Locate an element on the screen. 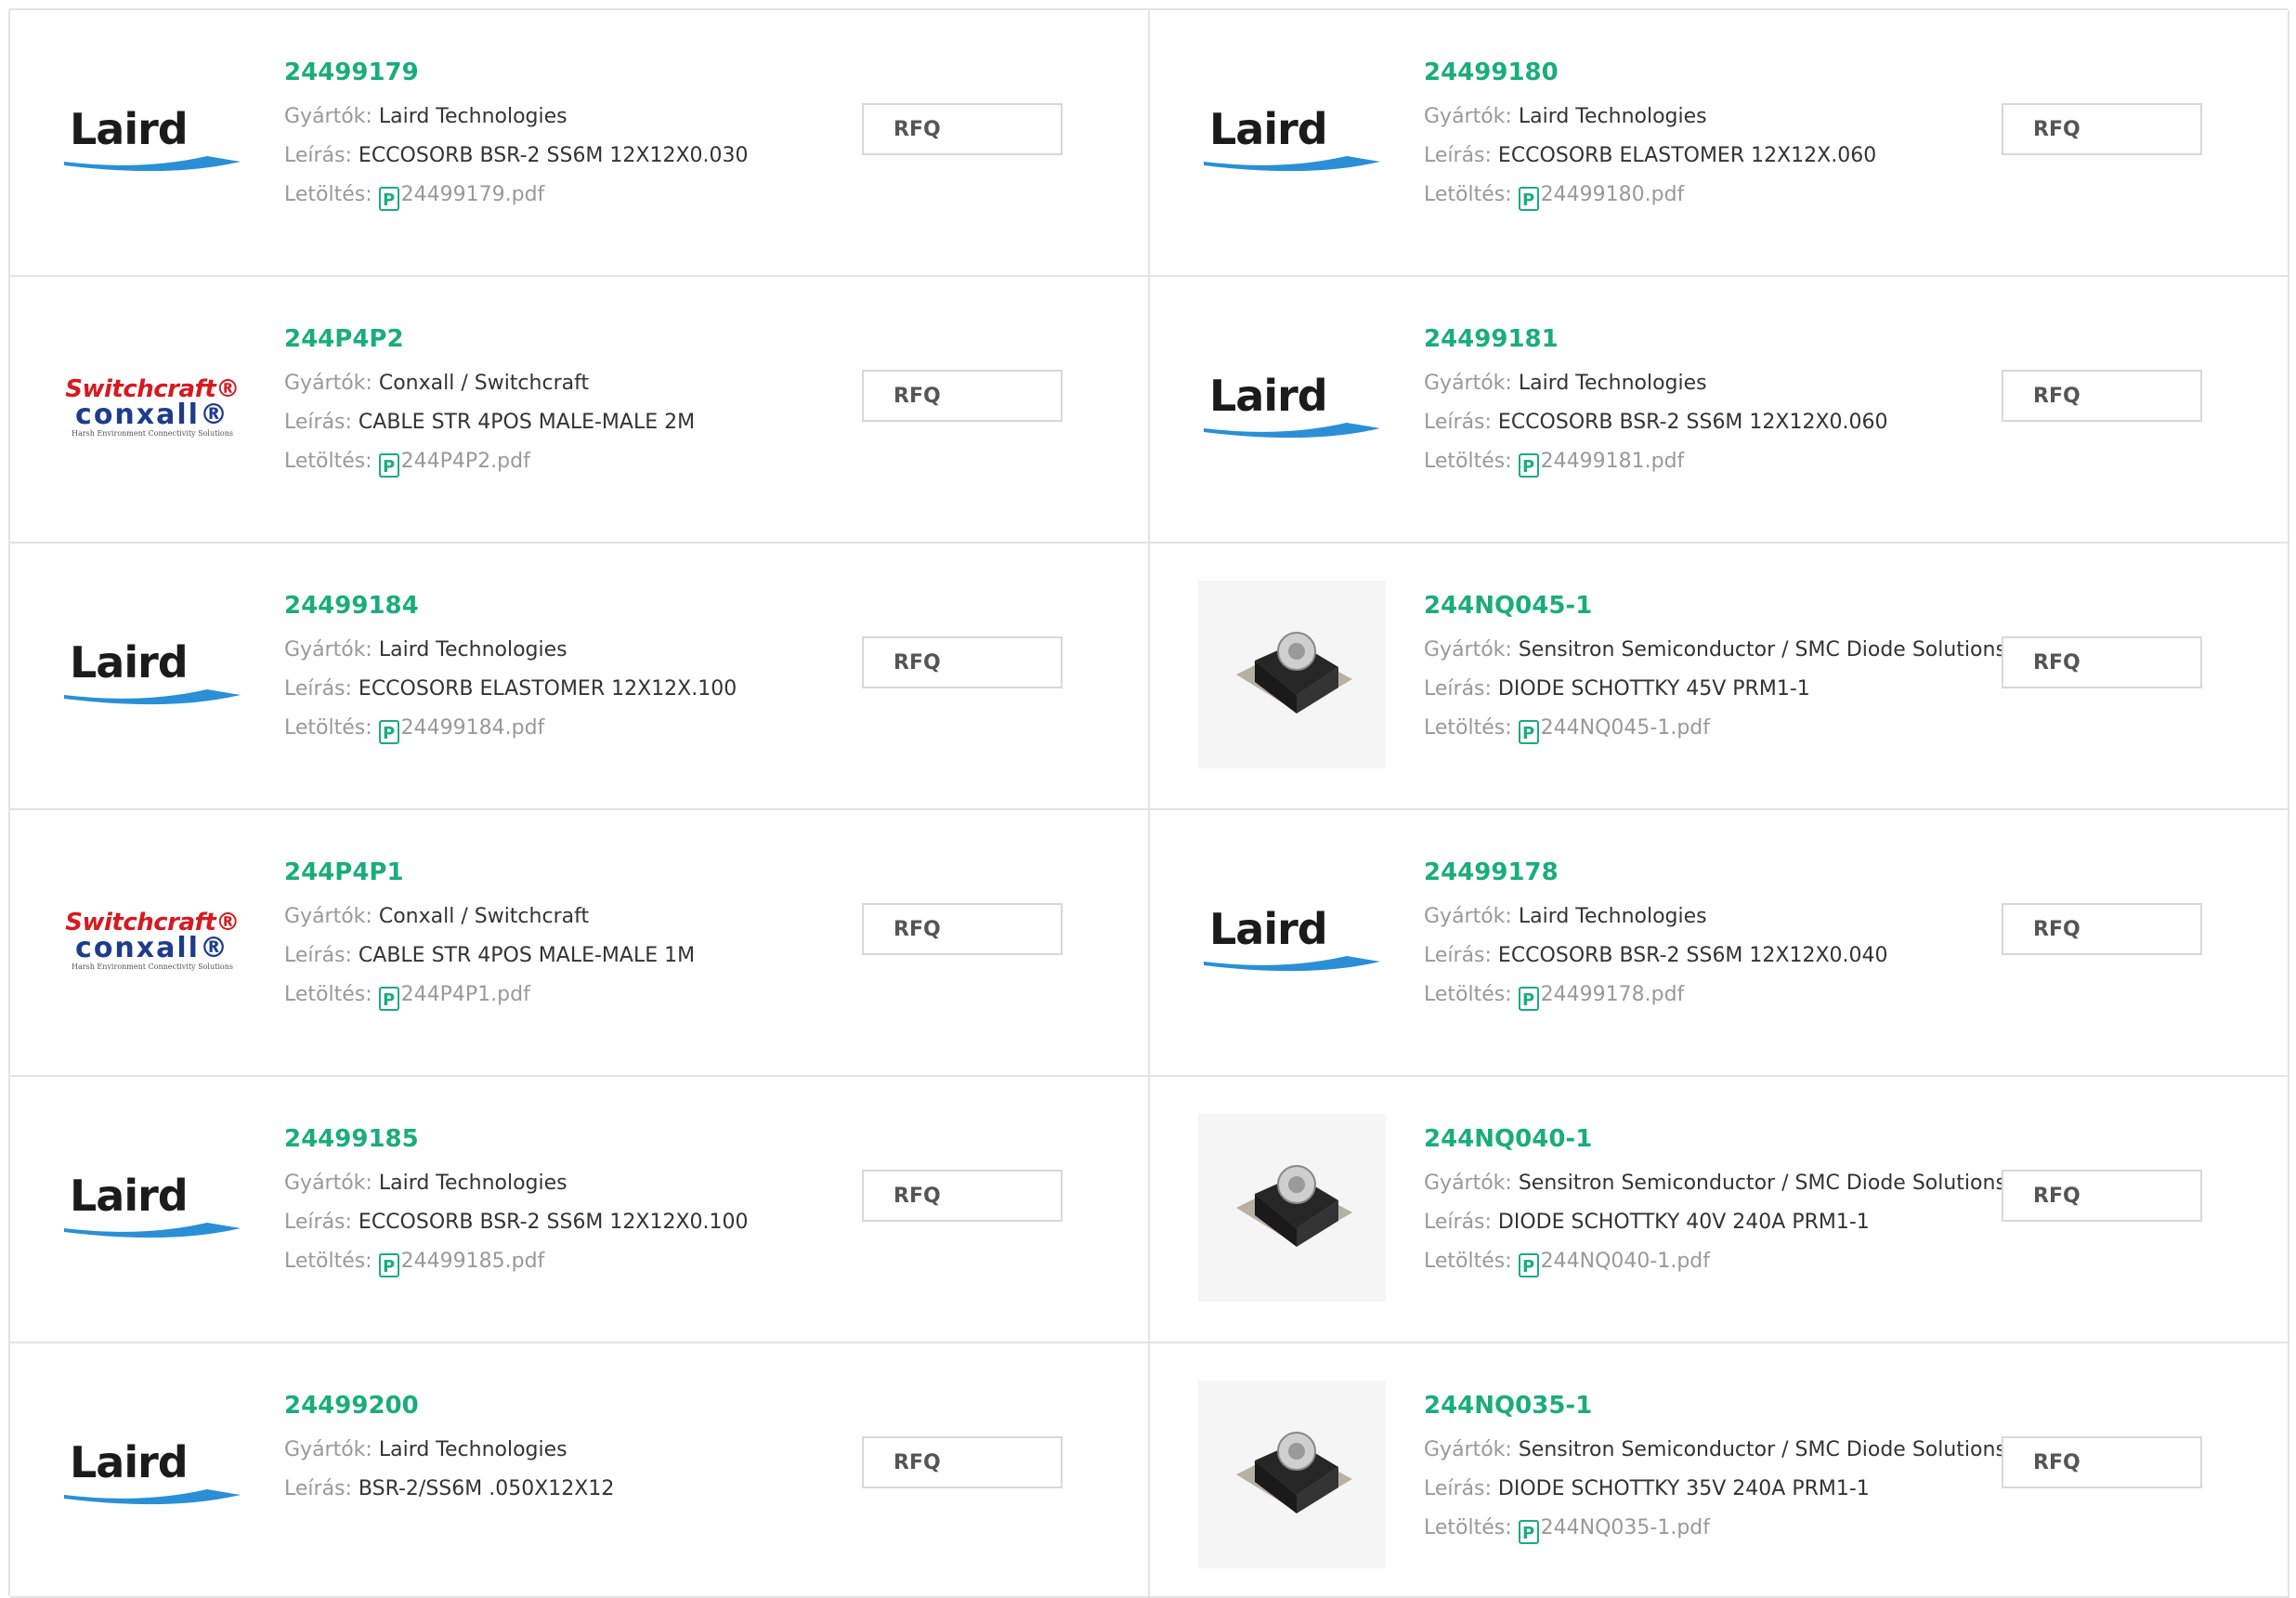 Image resolution: width=2296 pixels, height=1598 pixels. description-line: Leírás: ECCOSORB BSR-2 SS6M 12X12X0.040 is located at coordinates (1721, 956).